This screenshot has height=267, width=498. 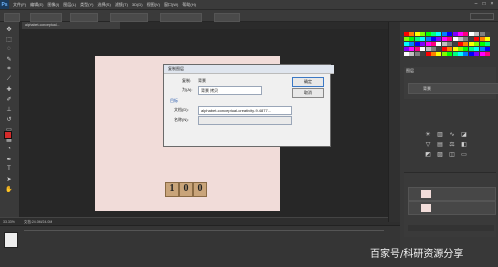 I want to click on timeline-frame-thumbnail, so click(x=11, y=240).